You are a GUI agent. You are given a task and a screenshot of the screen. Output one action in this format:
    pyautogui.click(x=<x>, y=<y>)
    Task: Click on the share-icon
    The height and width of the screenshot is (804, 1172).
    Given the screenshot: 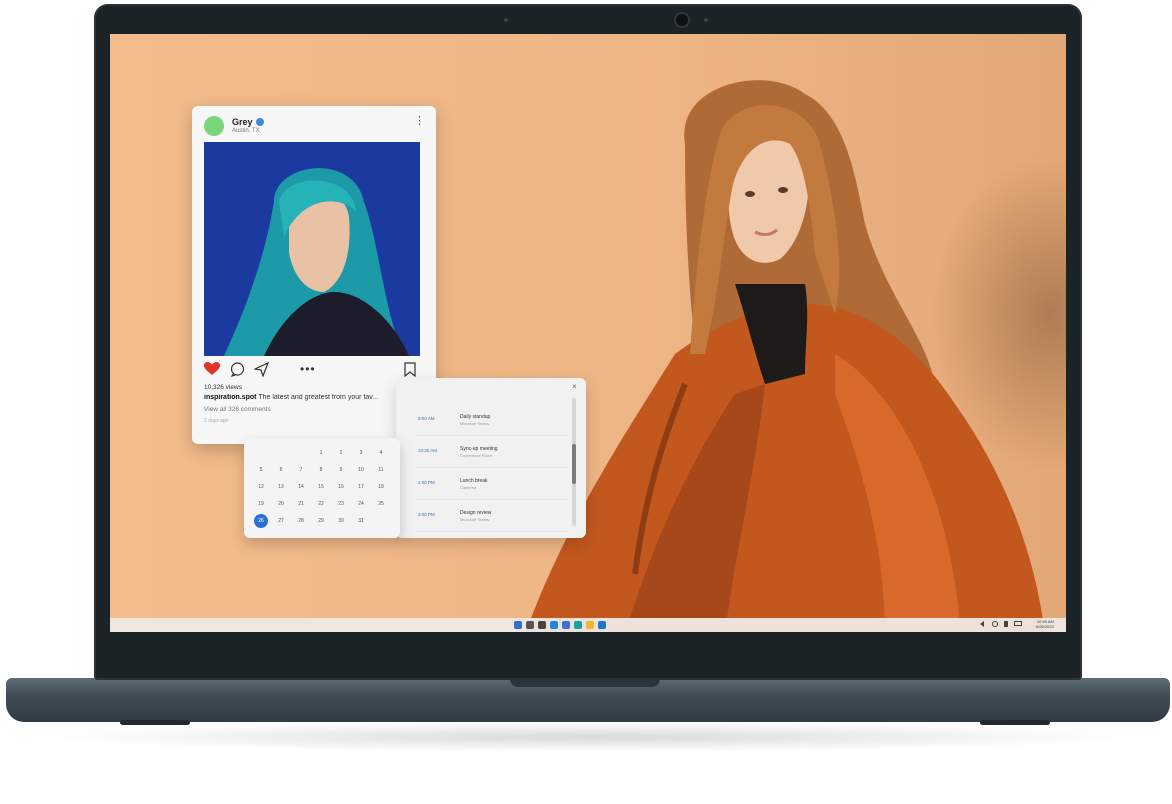 What is the action you would take?
    pyautogui.click(x=261, y=369)
    